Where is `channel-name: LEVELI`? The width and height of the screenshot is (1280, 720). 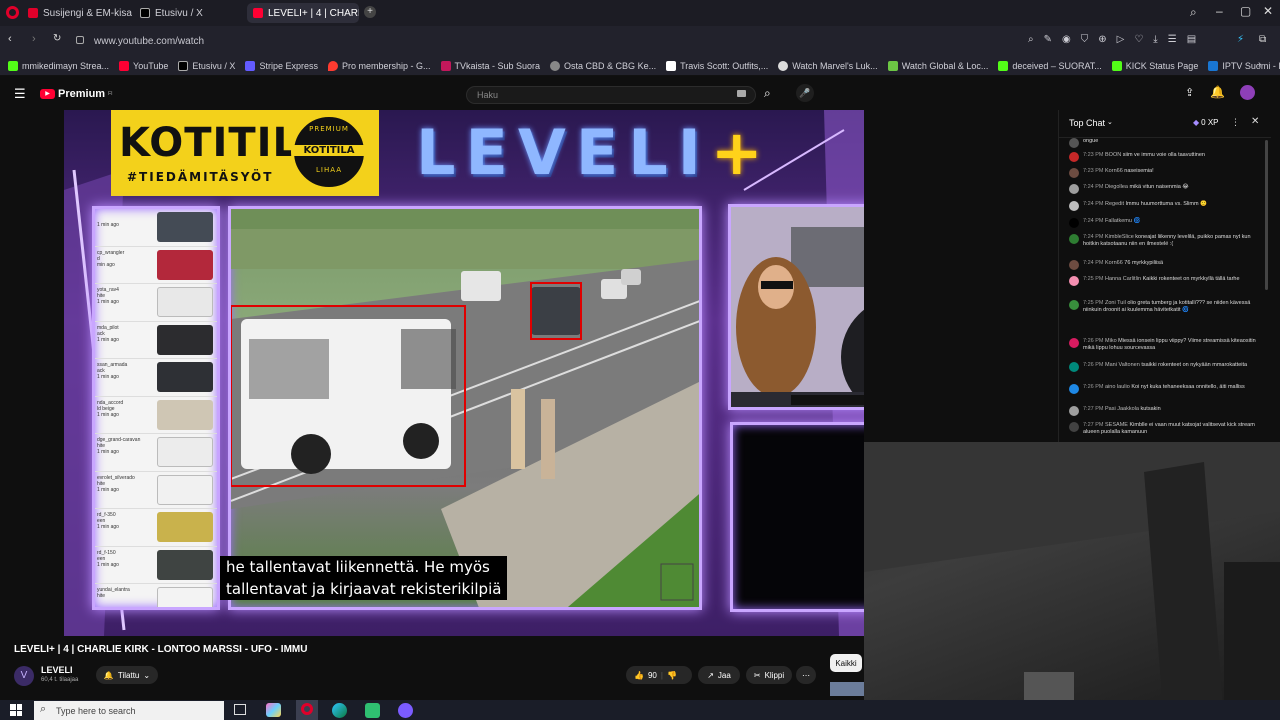
channel-name: LEVELI is located at coordinates (57, 670).